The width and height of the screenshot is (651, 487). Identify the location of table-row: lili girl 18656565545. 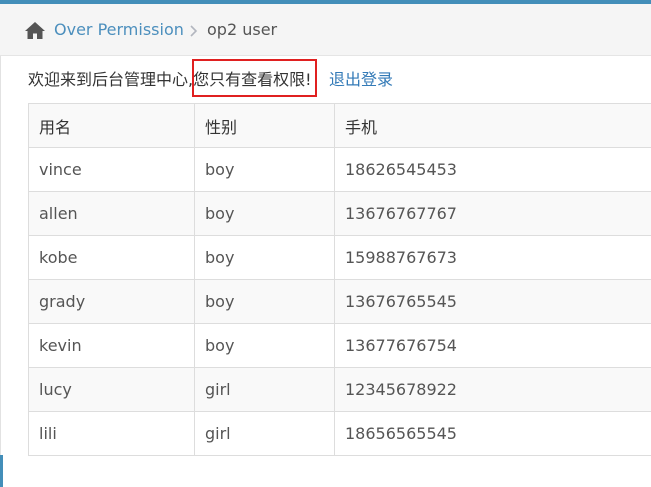
(339, 433).